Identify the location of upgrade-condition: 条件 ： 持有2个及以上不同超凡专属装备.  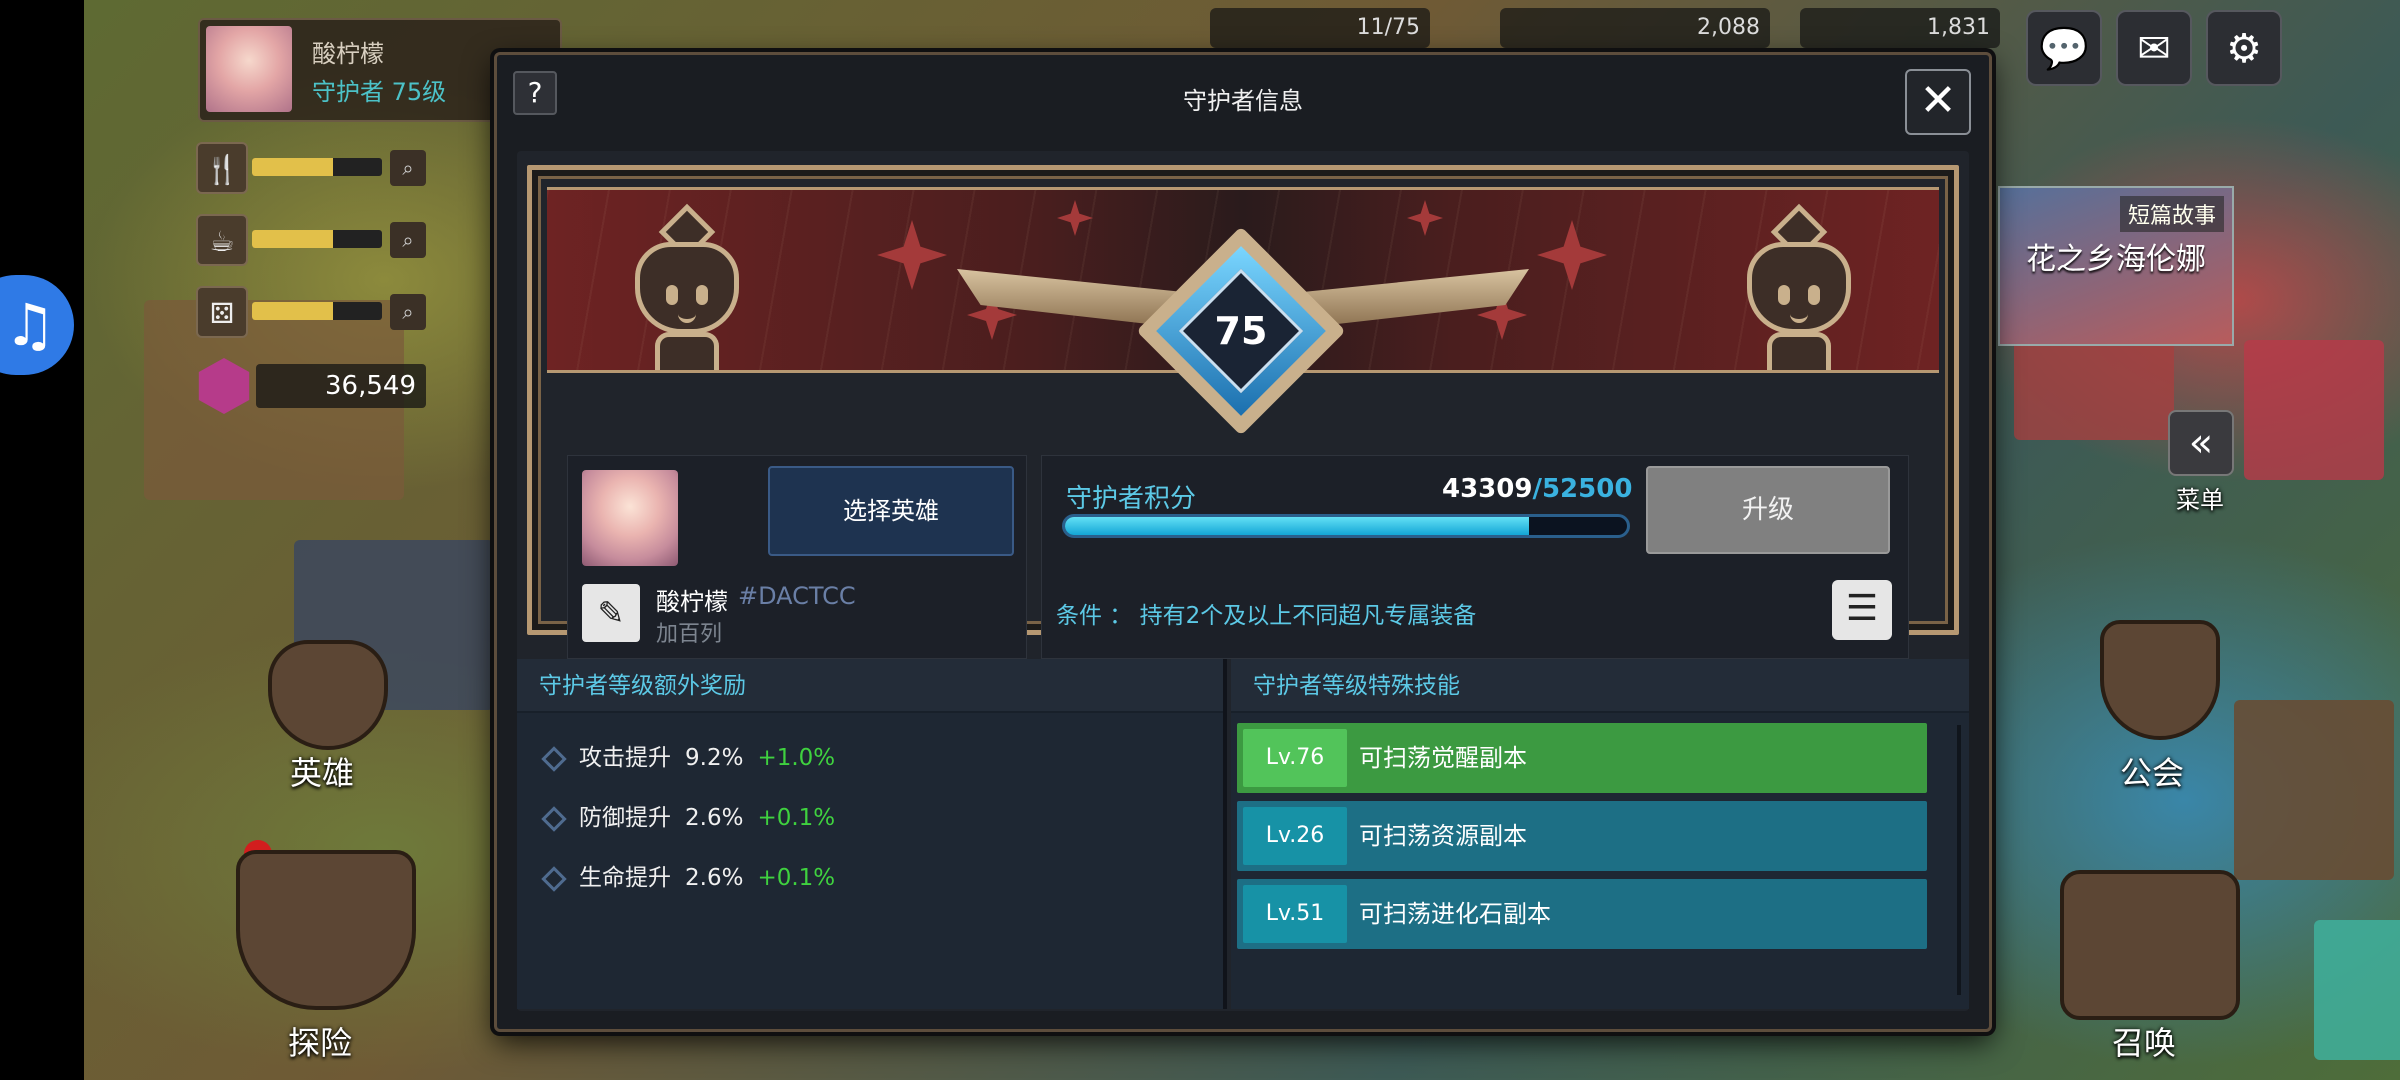
(1266, 616).